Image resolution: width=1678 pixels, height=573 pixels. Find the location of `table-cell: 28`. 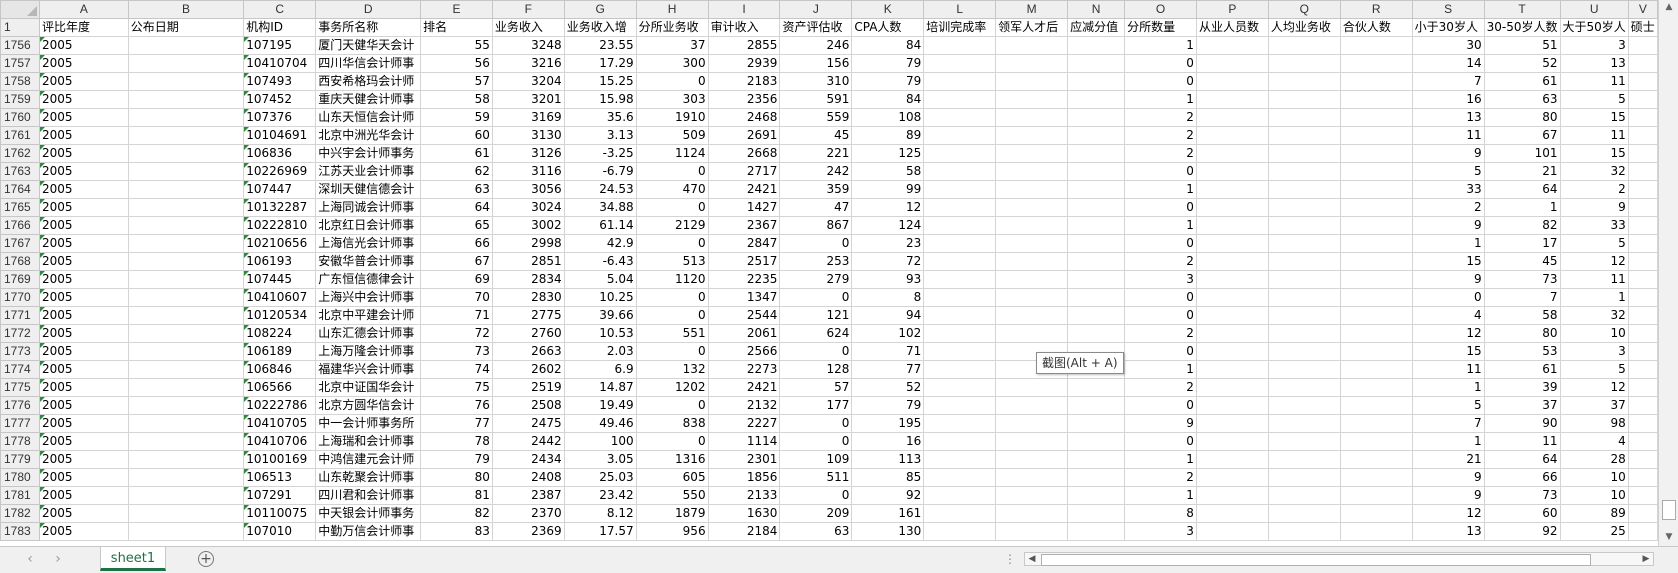

table-cell: 28 is located at coordinates (1594, 459).